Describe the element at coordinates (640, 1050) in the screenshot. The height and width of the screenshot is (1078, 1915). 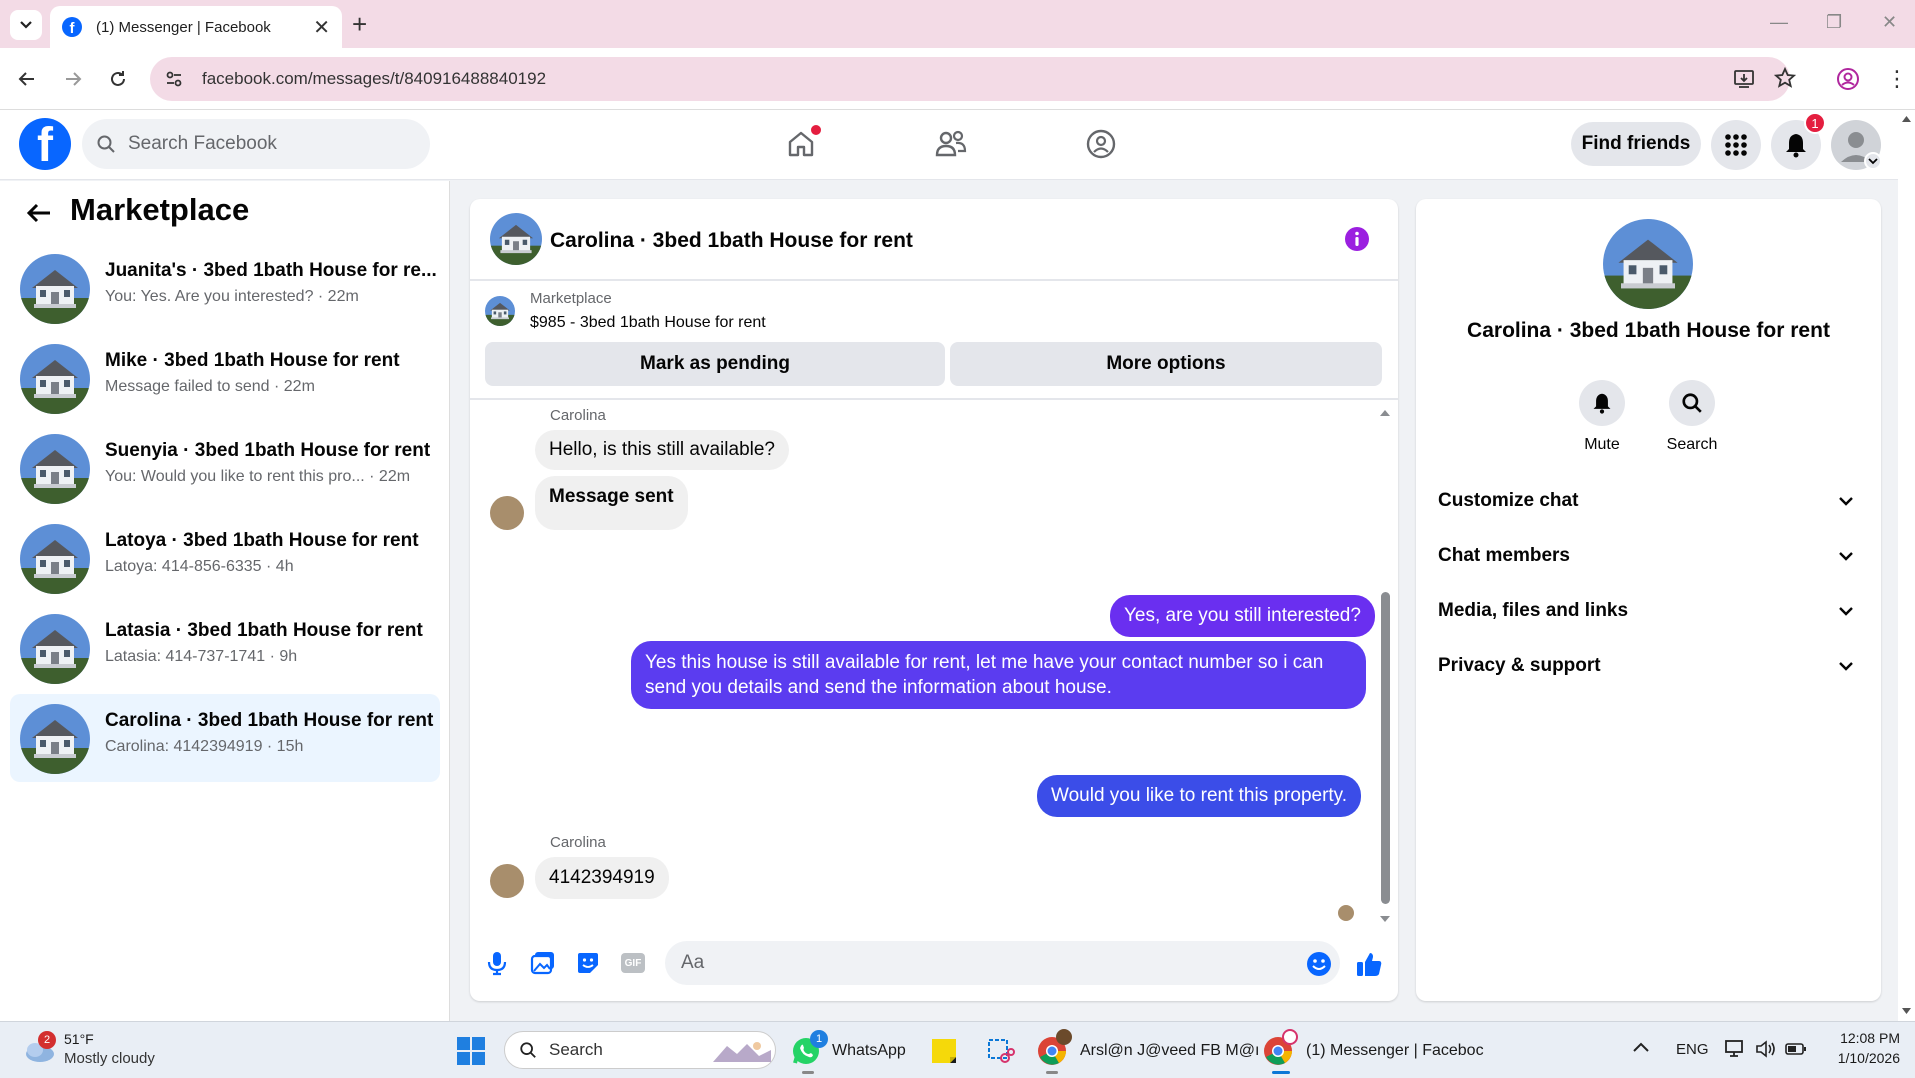
I see `taskbar-search: Search` at that location.